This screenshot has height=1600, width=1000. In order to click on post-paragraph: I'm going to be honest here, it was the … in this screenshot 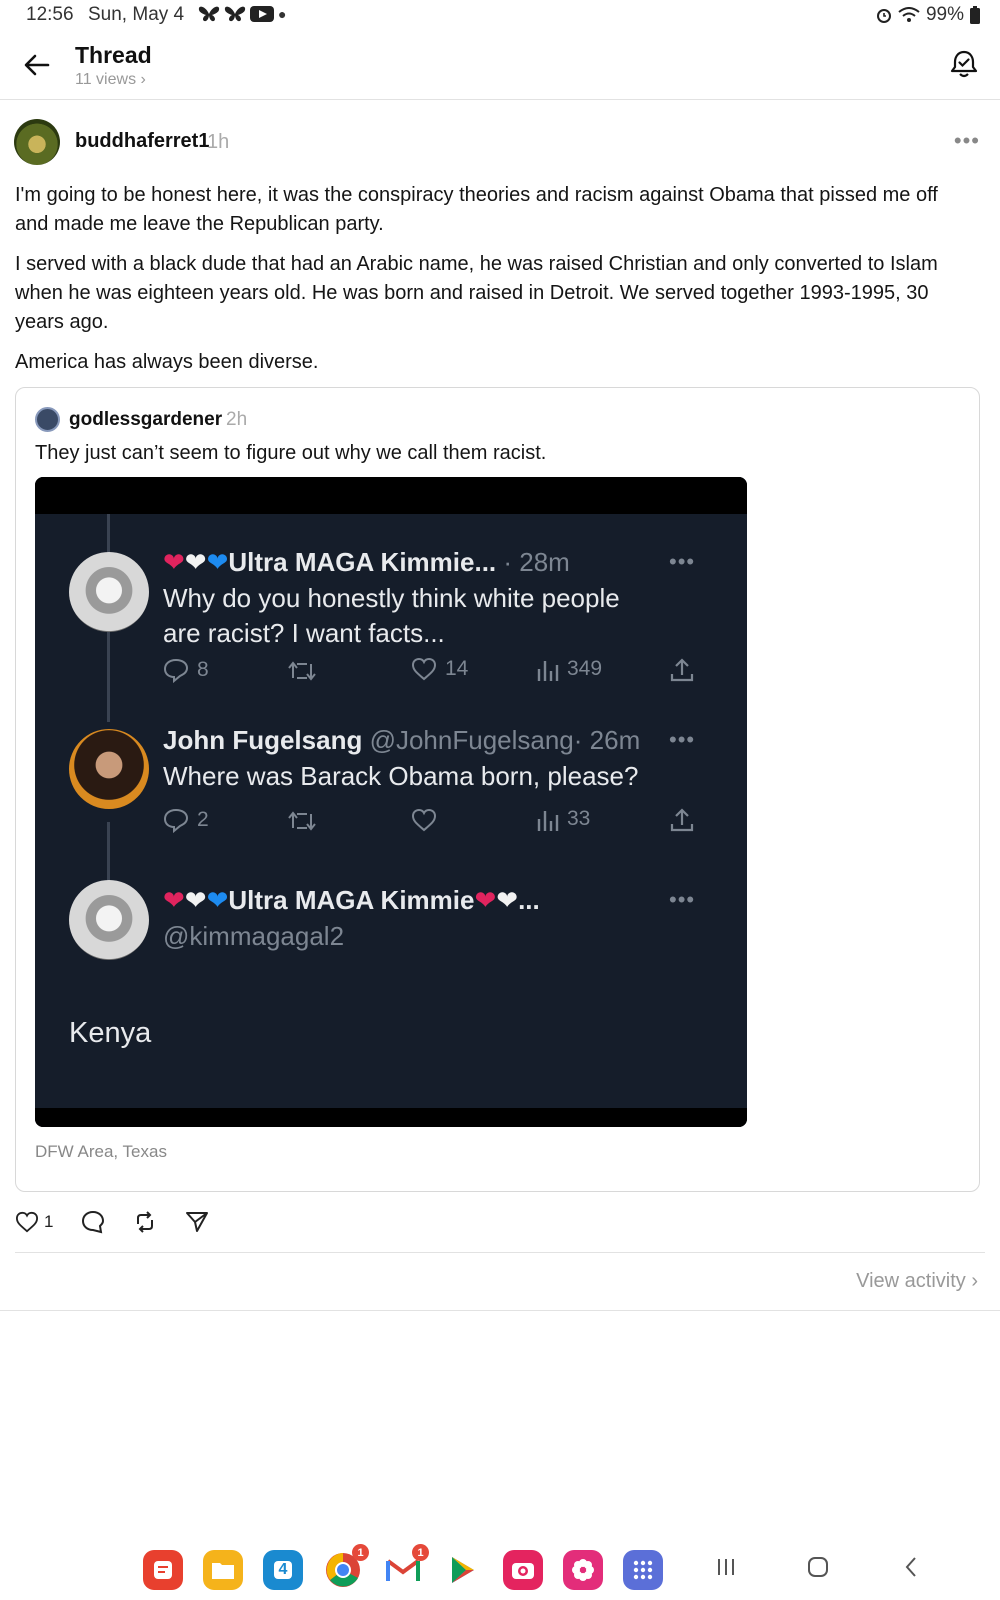, I will do `click(476, 209)`.